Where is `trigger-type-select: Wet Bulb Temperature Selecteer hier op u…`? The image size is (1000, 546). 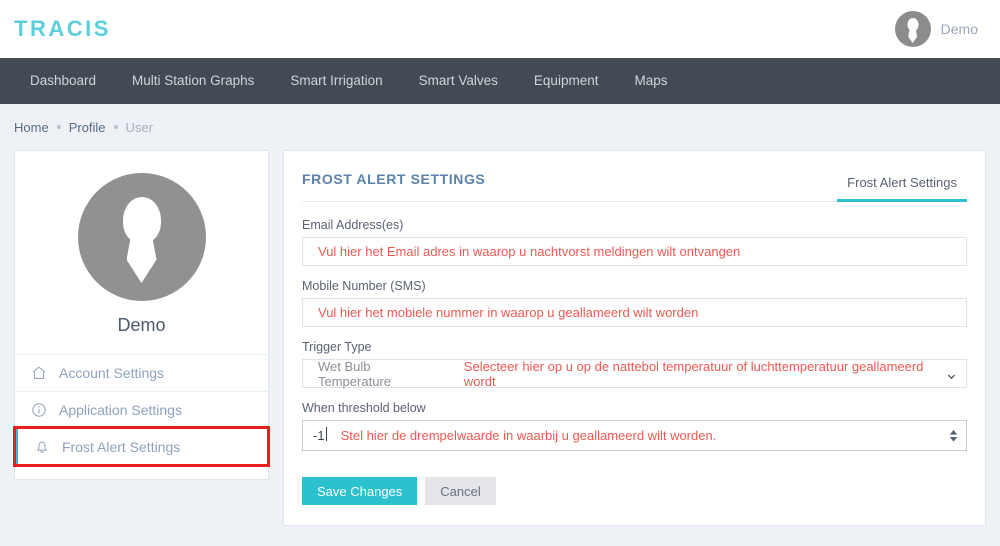 trigger-type-select: Wet Bulb Temperature Selecteer hier op u… is located at coordinates (634, 373).